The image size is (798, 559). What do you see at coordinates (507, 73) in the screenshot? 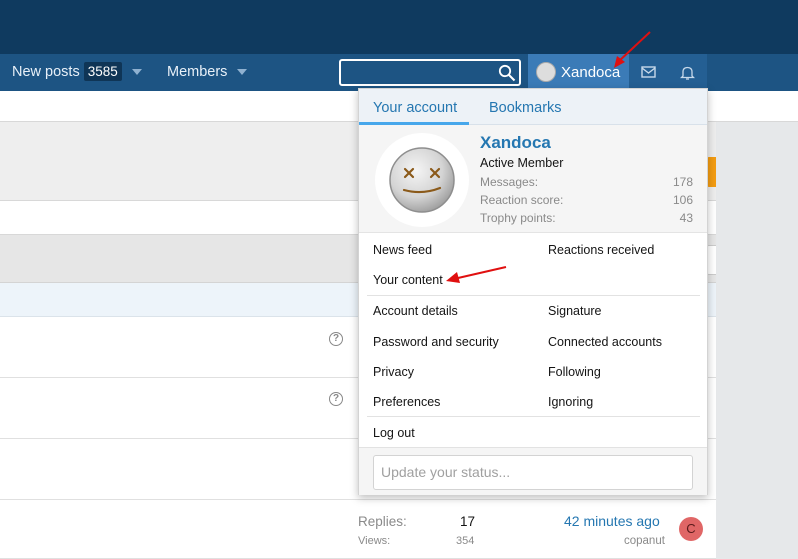
I see `search-icon` at bounding box center [507, 73].